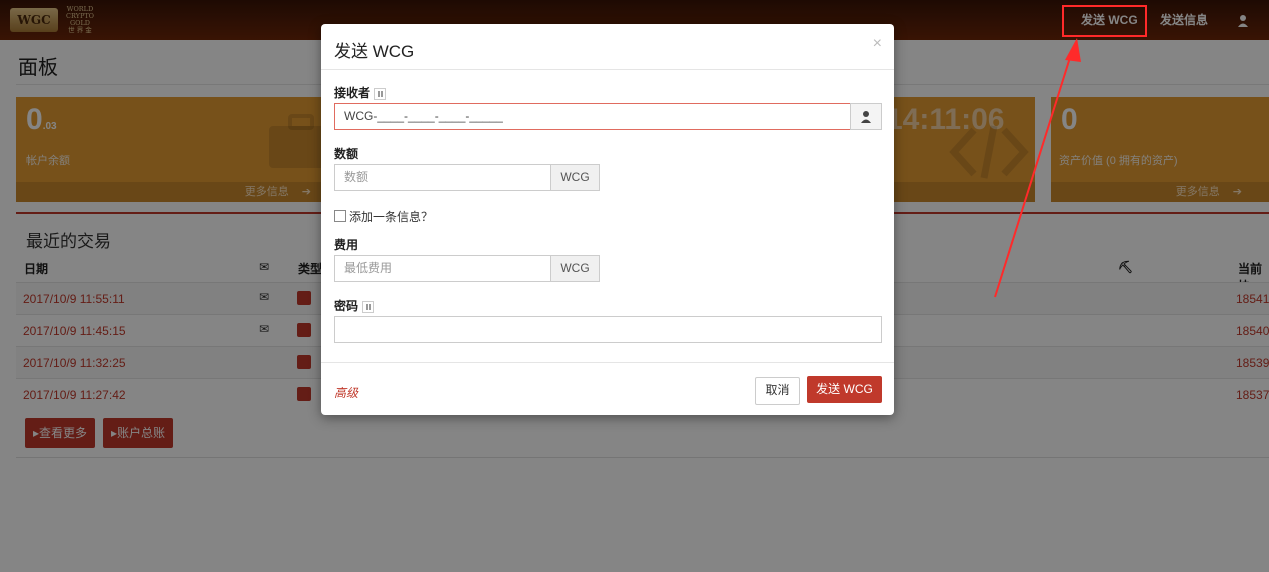 The width and height of the screenshot is (1269, 572). I want to click on annotation-arrow, so click(1037, 168).